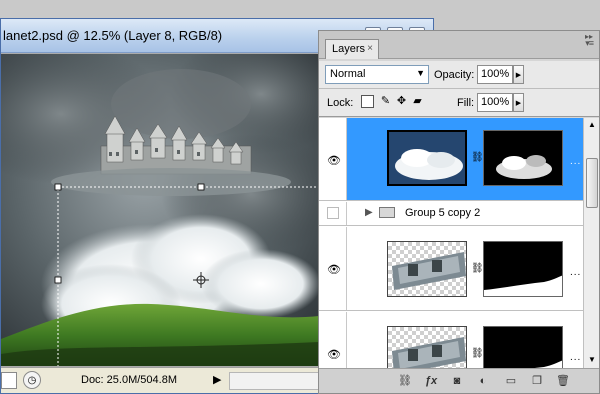  What do you see at coordinates (348, 74) in the screenshot?
I see `blend-mode-value: Normal` at bounding box center [348, 74].